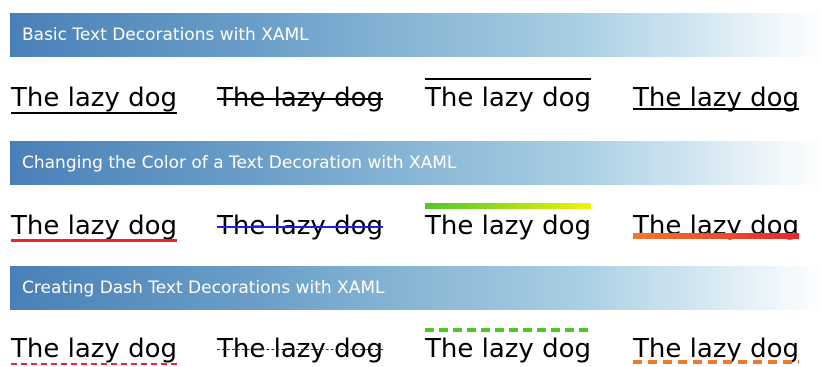  What do you see at coordinates (716, 98) in the screenshot?
I see `sample-baseline: The lazy dog` at bounding box center [716, 98].